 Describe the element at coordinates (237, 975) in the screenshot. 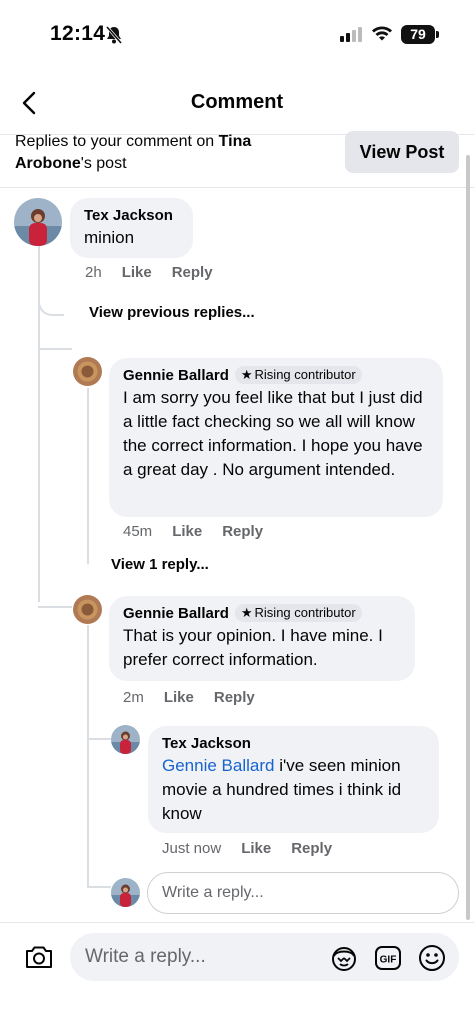

I see `bottom-composer-bar: Write a reply... GIF` at that location.